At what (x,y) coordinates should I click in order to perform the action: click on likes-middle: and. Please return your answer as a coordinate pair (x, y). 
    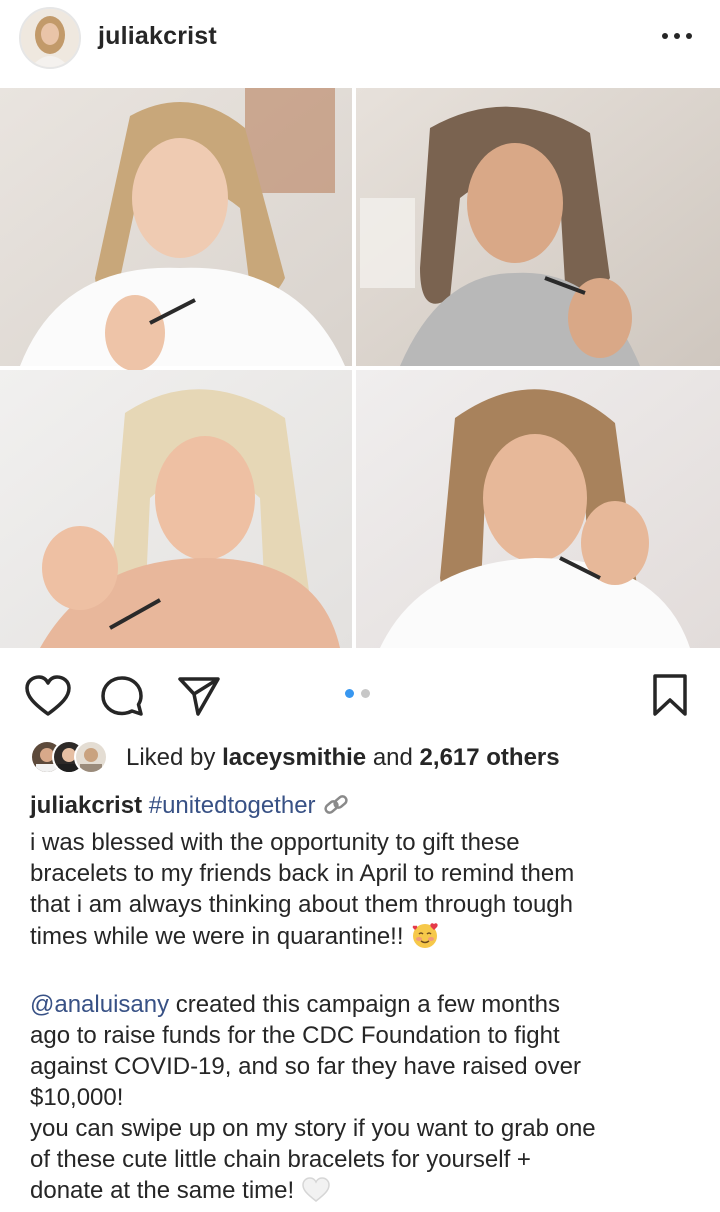
    Looking at the image, I should click on (393, 757).